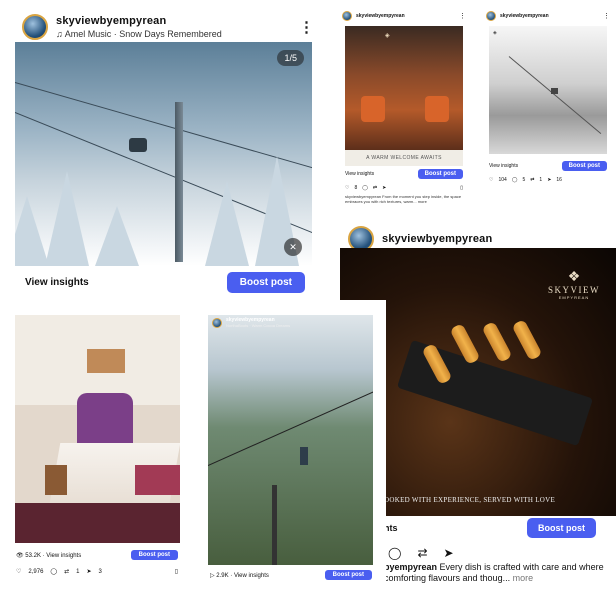 Image resolution: width=616 pixels, height=600 pixels. Describe the element at coordinates (555, 95) in the screenshot. I see `cable-line` at that location.